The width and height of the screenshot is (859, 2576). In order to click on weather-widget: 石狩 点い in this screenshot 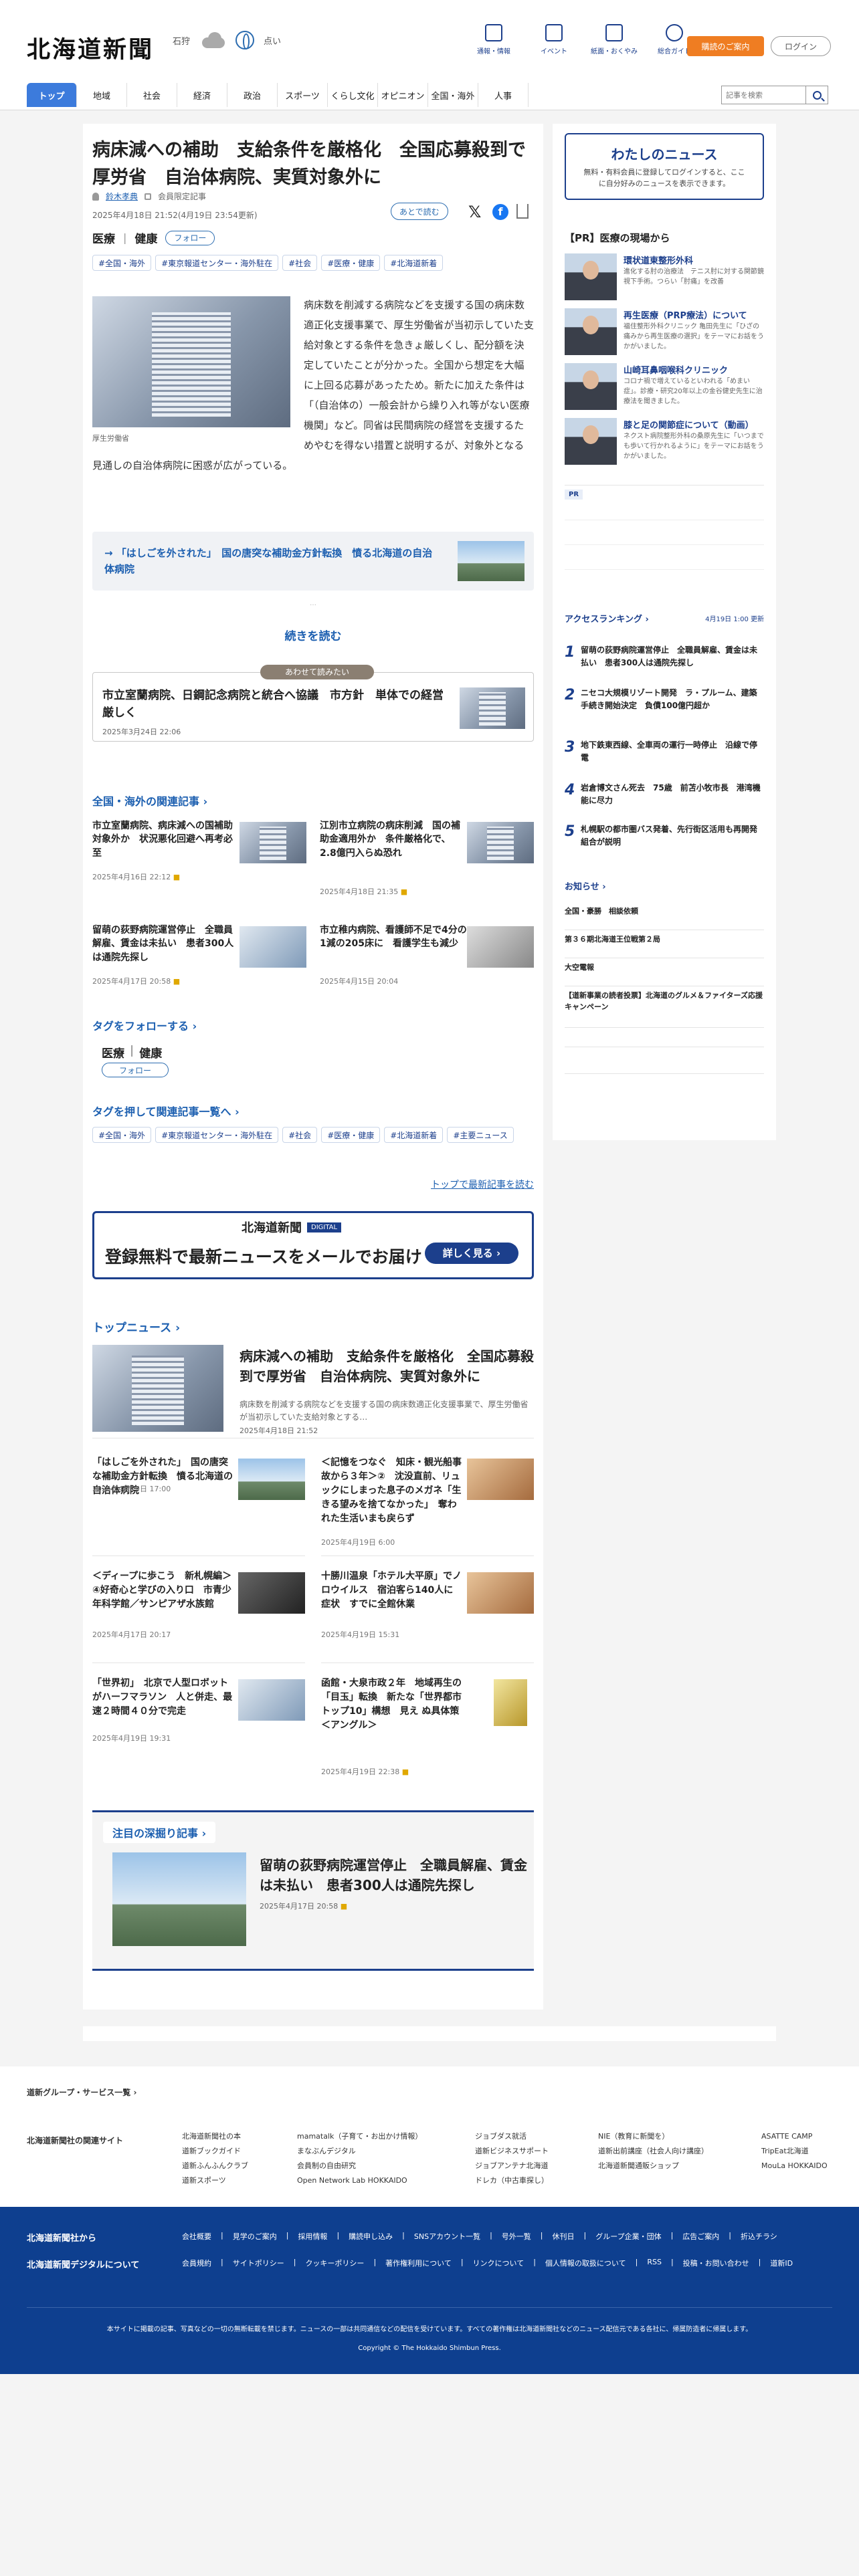, I will do `click(227, 40)`.